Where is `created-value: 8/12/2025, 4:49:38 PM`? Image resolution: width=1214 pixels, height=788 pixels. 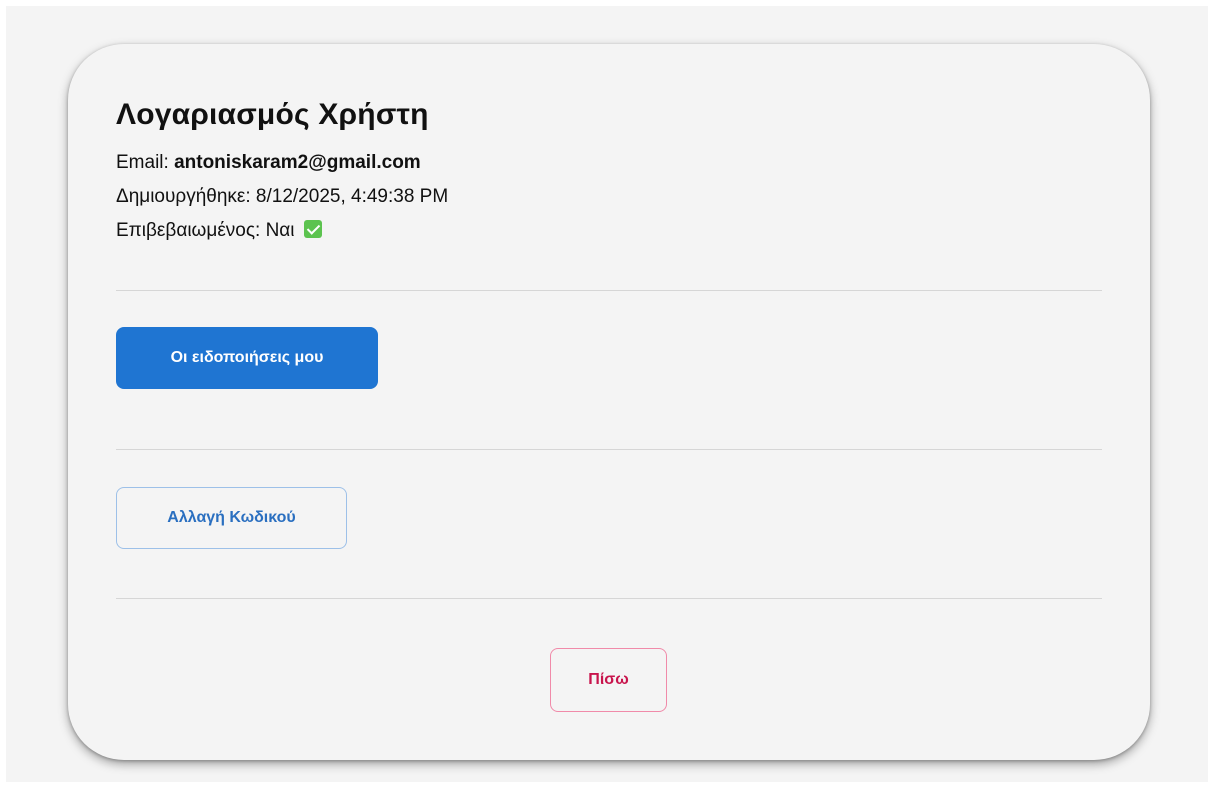 created-value: 8/12/2025, 4:49:38 PM is located at coordinates (352, 196).